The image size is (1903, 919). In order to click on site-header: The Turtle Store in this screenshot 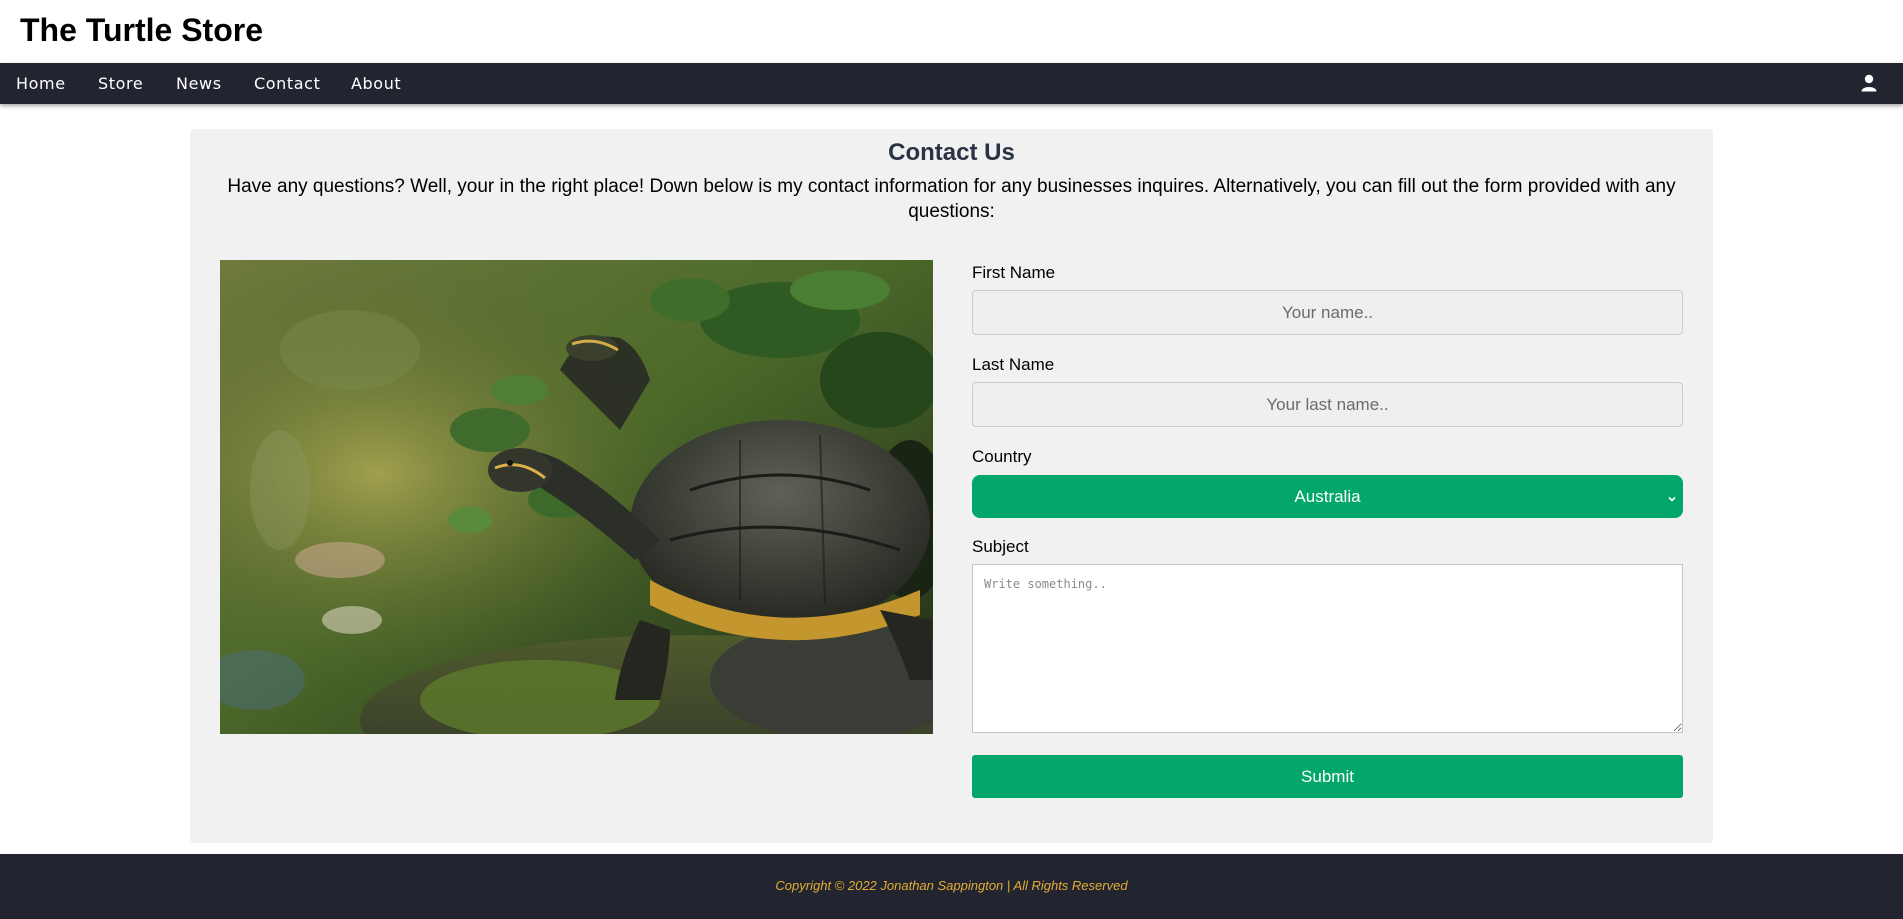, I will do `click(951, 31)`.